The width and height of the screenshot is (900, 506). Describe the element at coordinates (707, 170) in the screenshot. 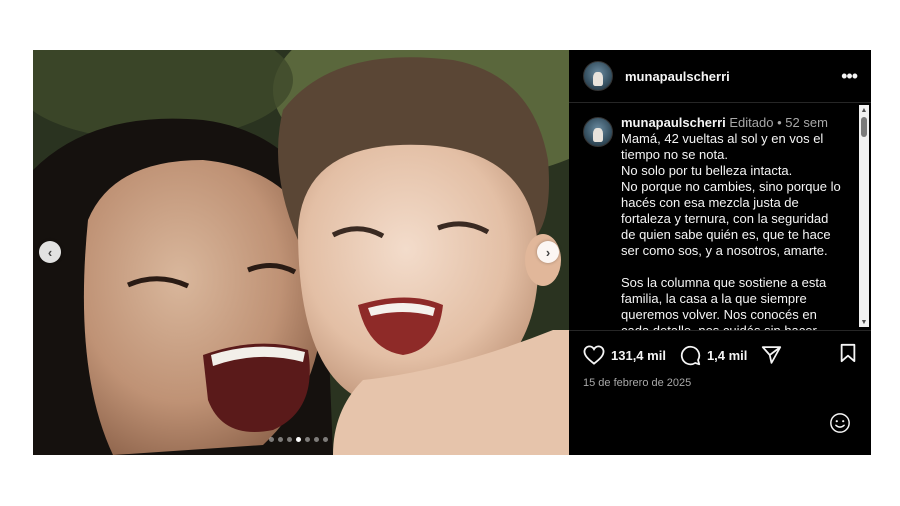

I see `caption-paragraph: No solo por tu belleza intacta.` at that location.